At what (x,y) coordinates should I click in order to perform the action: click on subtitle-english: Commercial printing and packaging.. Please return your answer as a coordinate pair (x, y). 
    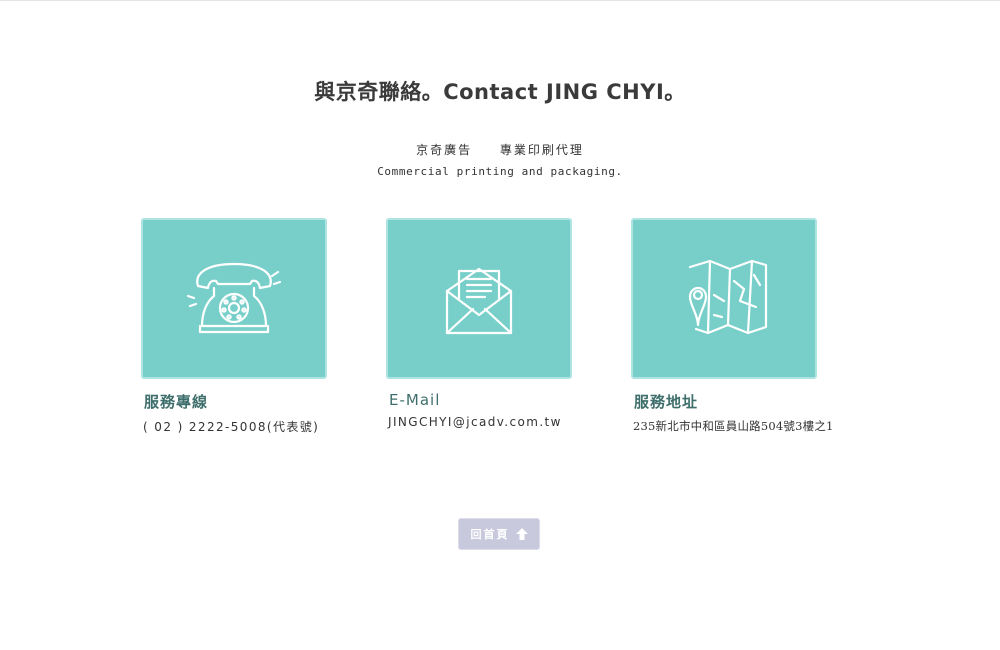
    Looking at the image, I should click on (500, 171).